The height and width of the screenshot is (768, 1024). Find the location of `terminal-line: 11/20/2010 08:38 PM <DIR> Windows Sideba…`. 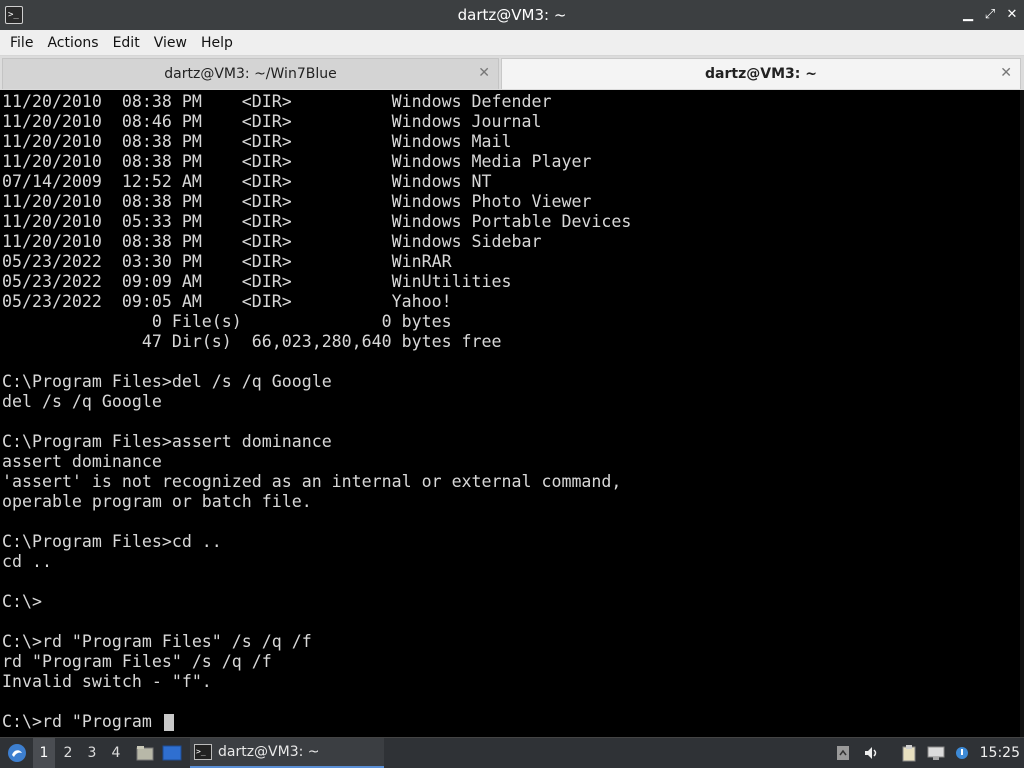

terminal-line: 11/20/2010 08:38 PM <DIR> Windows Sideba… is located at coordinates (272, 241).